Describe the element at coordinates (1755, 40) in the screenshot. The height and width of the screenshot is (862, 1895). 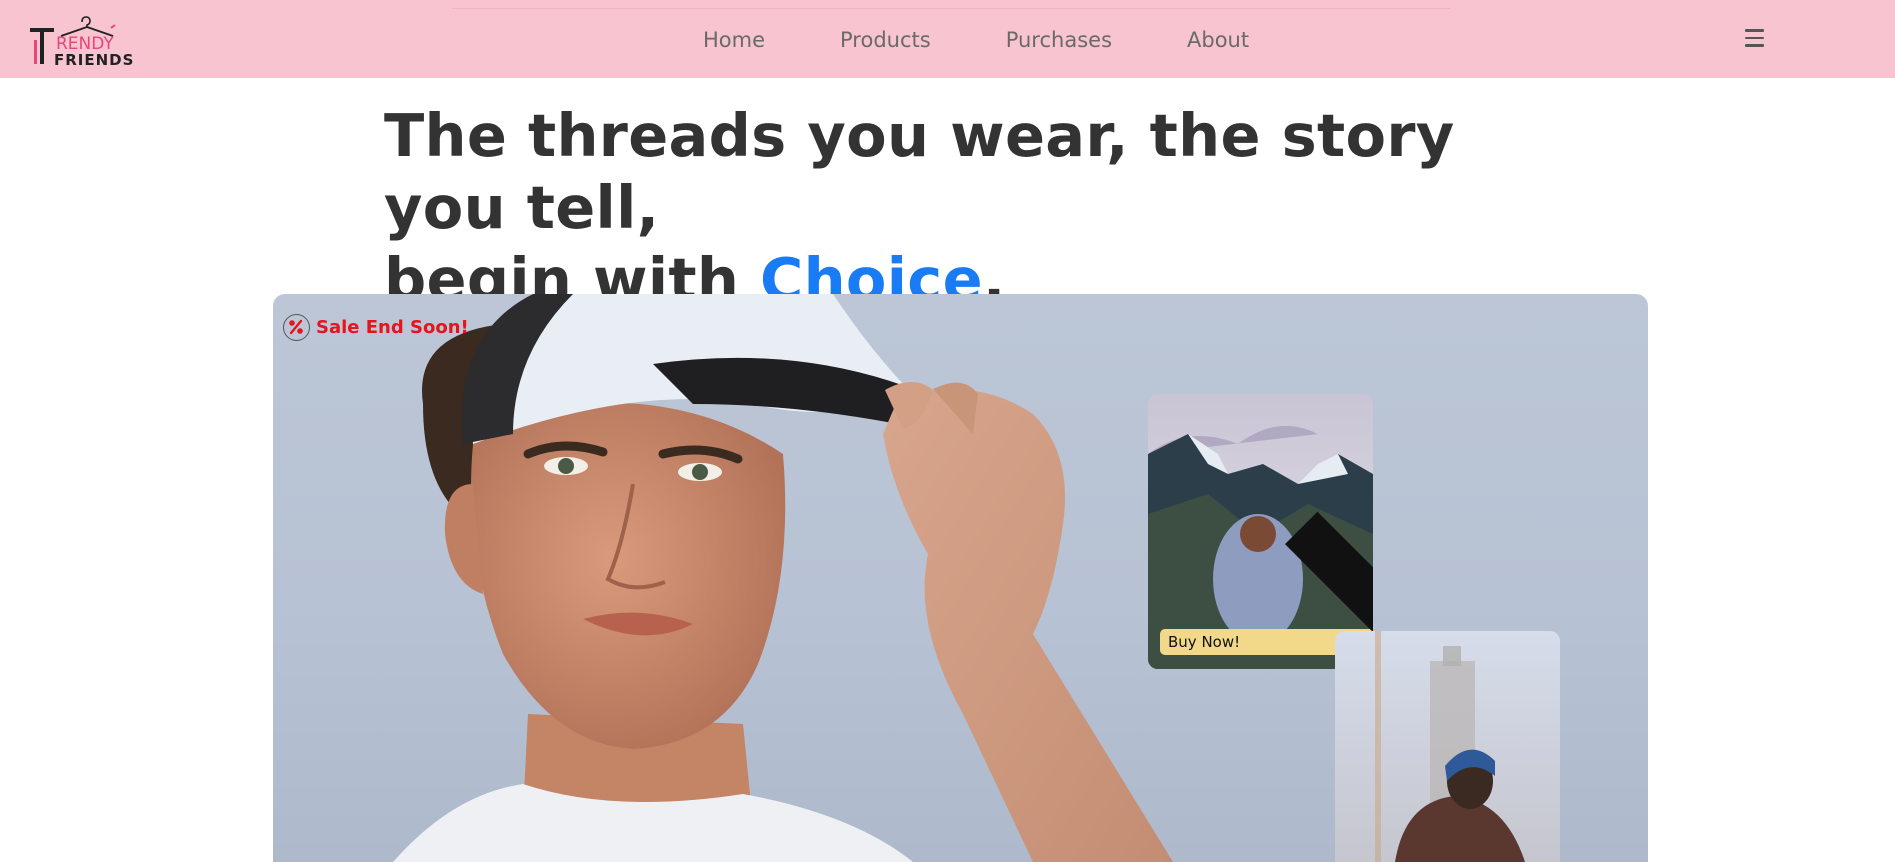
I see `hamburger-menu-icon` at that location.